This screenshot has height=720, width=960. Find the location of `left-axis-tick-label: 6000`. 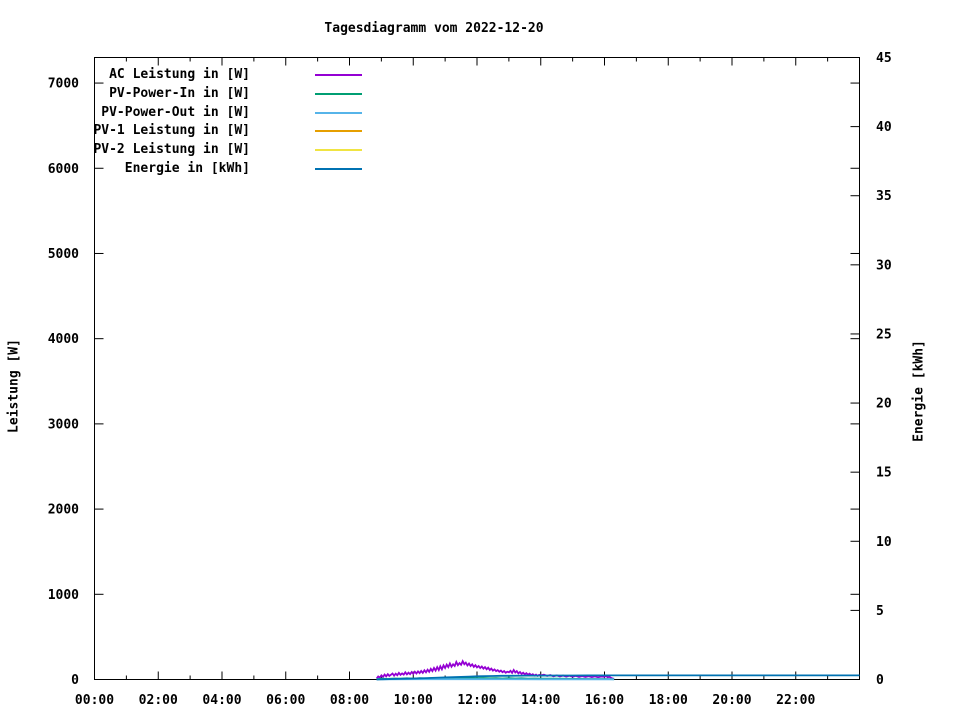

left-axis-tick-label: 6000 is located at coordinates (63, 169).